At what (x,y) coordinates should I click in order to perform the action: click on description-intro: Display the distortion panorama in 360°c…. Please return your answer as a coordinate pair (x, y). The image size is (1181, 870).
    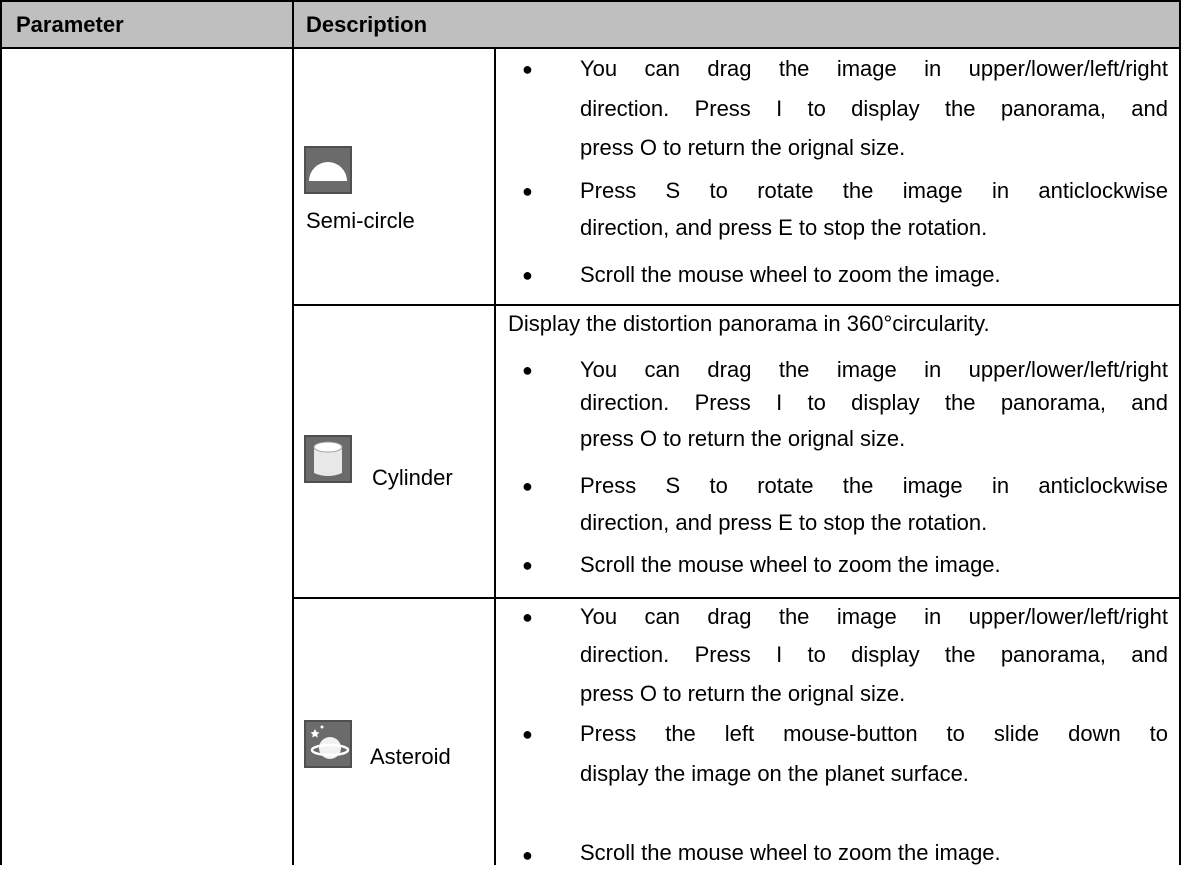
    Looking at the image, I should click on (749, 323).